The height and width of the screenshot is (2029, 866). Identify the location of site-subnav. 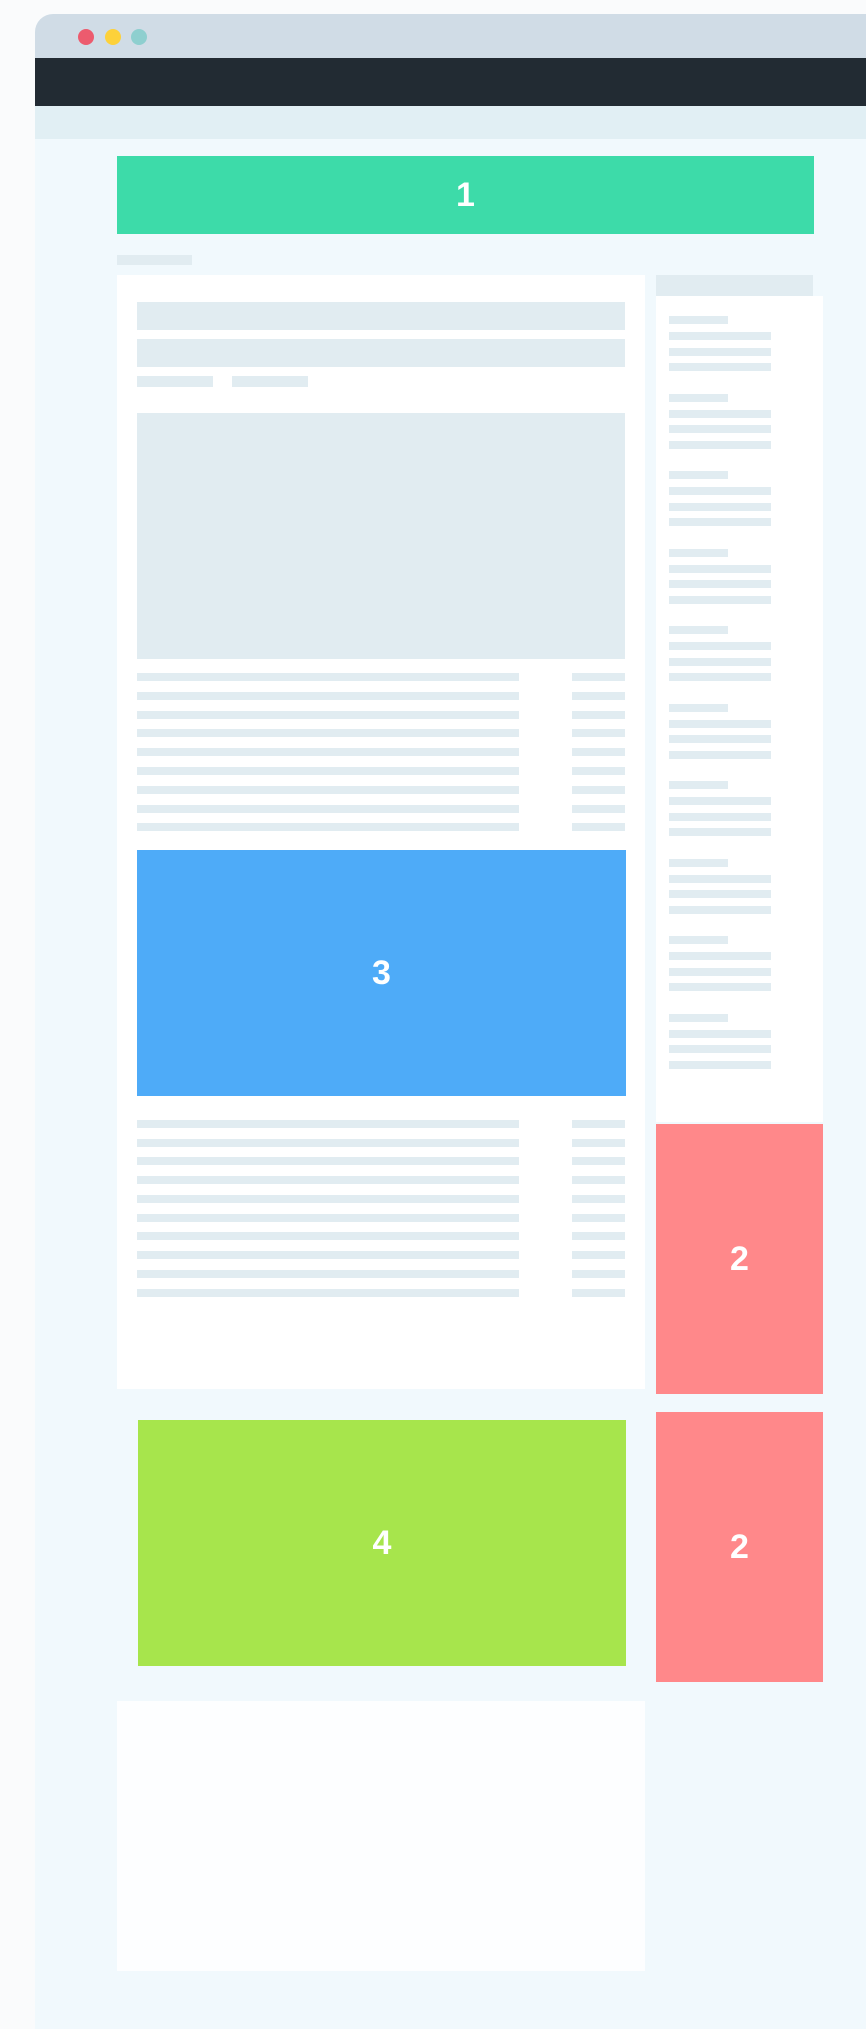
(450, 122).